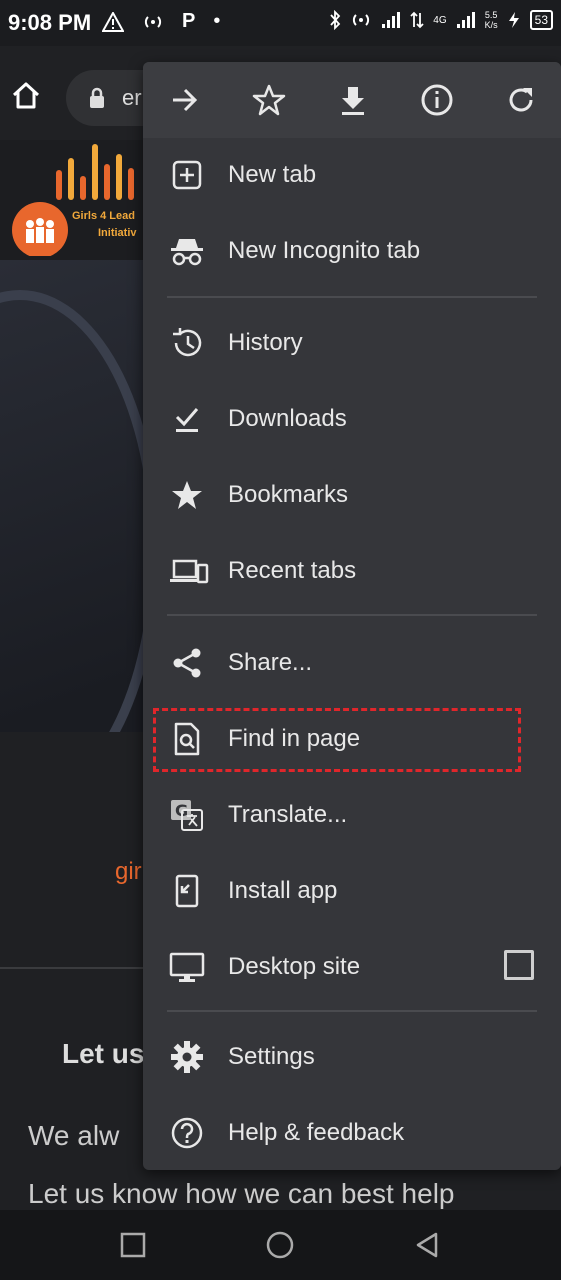  I want to click on hero-decoration, so click(80, 511).